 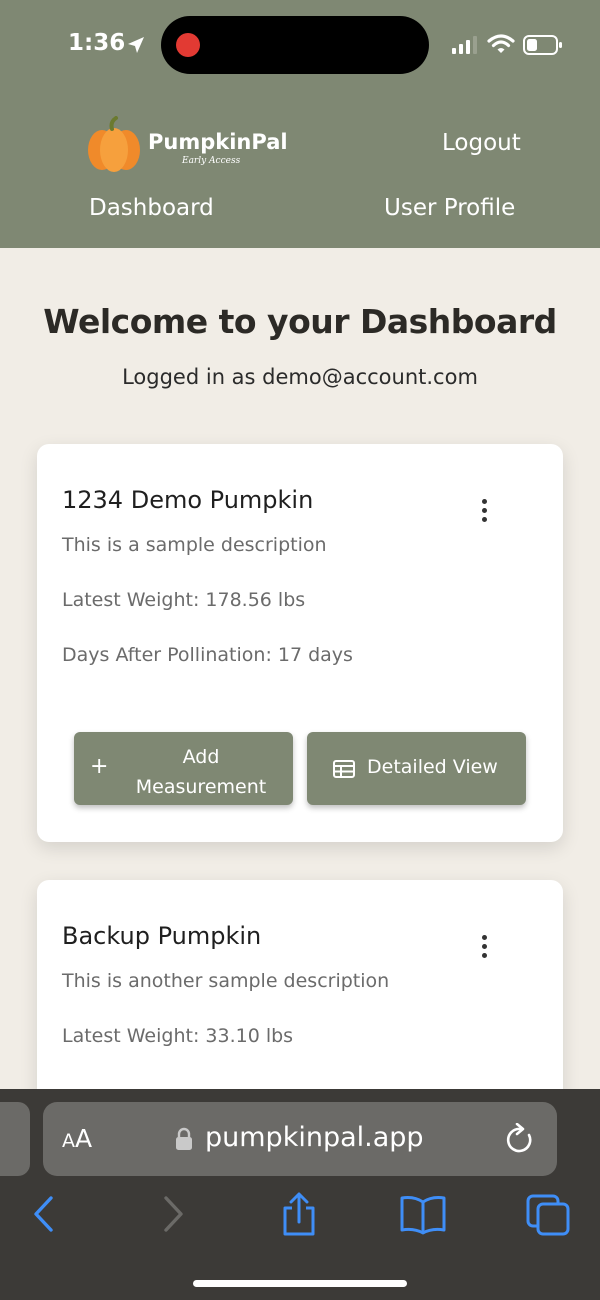 I want to click on pumpkin-title: 1234 Demo Pumpkin, so click(x=188, y=500).